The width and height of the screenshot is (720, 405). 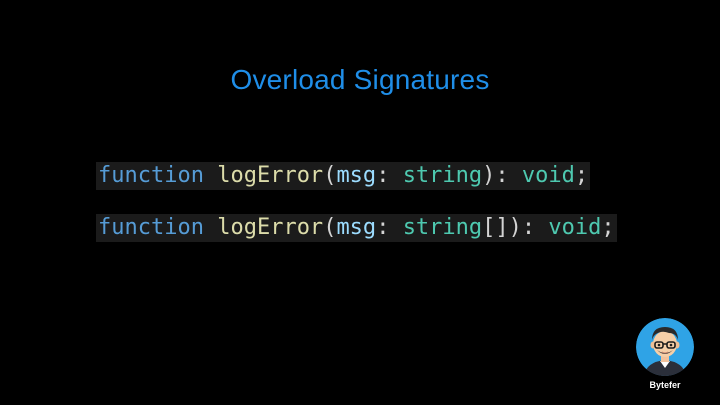 I want to click on brand-name: Bytefer, so click(x=665, y=385).